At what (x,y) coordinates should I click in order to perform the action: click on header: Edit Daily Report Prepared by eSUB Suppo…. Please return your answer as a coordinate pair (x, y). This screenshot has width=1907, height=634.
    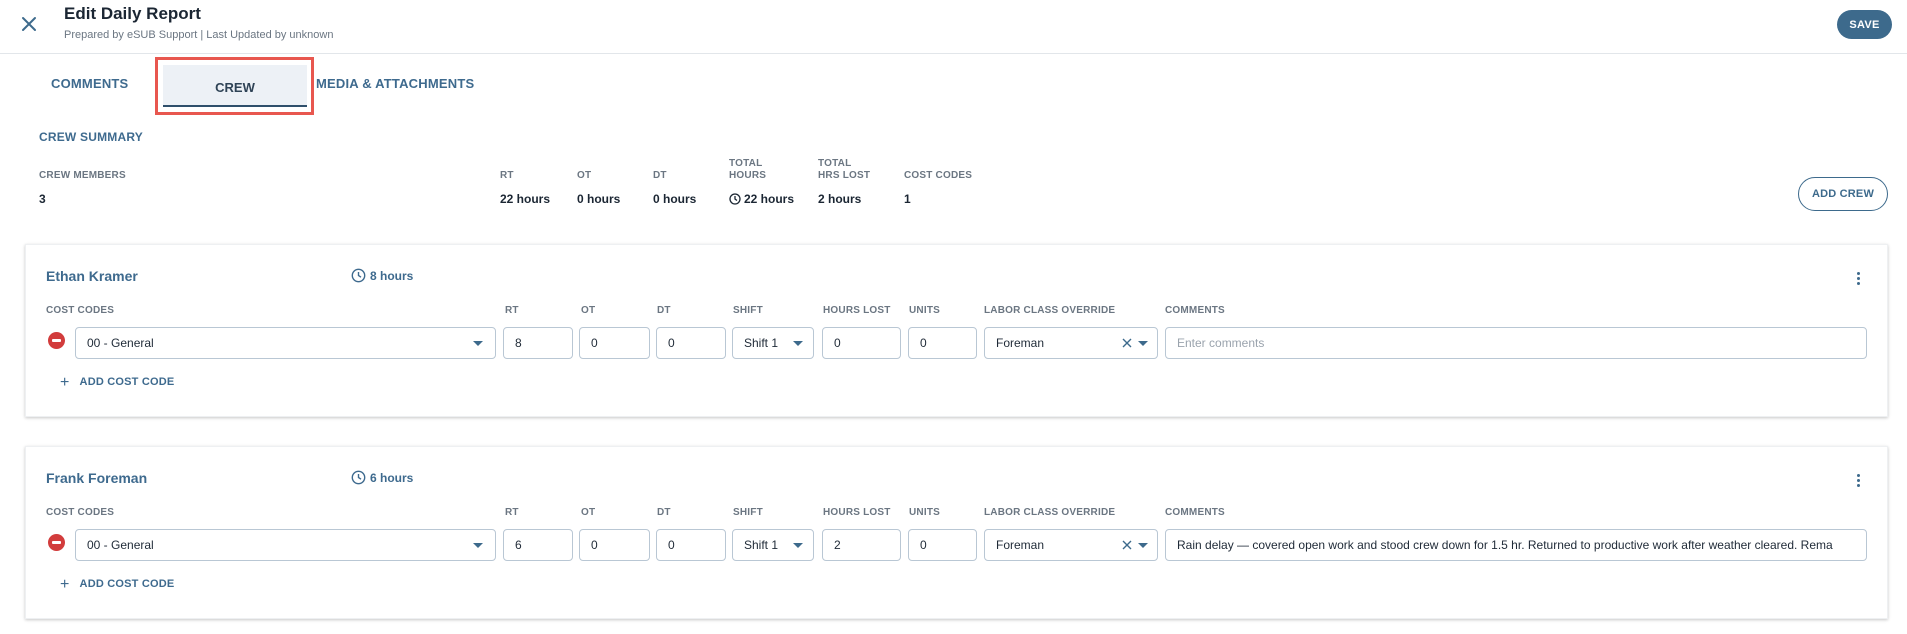
    Looking at the image, I should click on (953, 27).